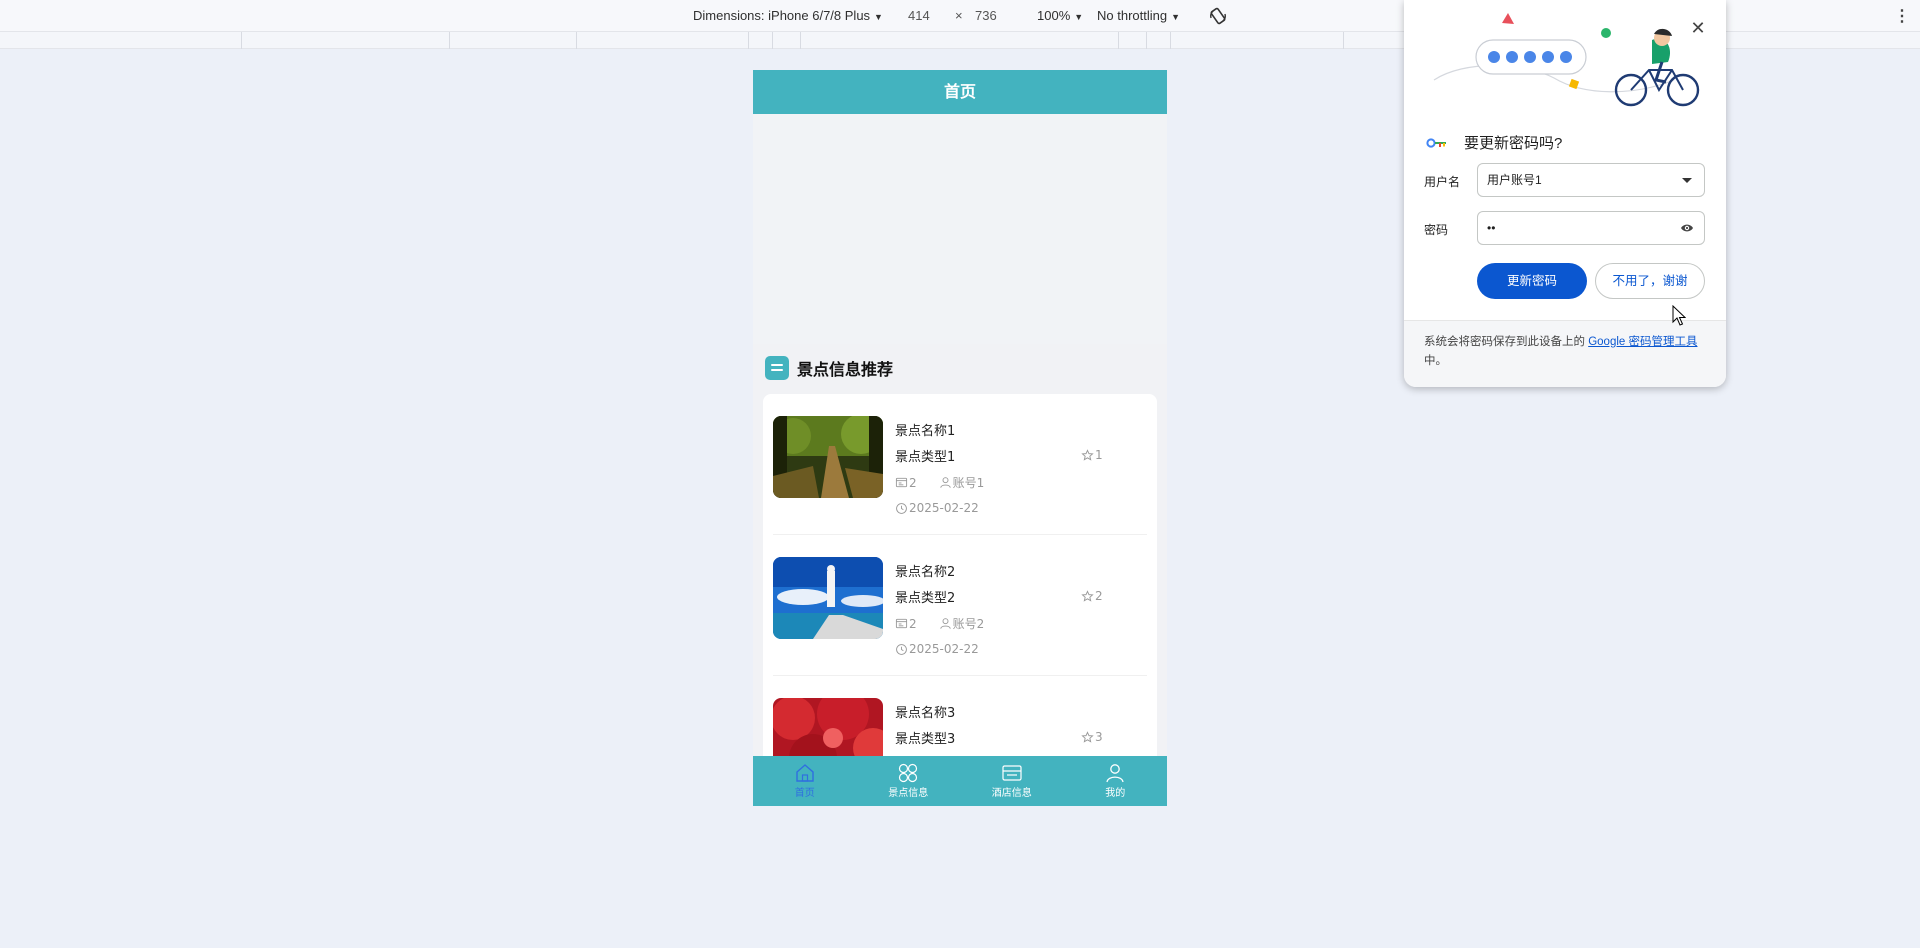 The image size is (1920, 948). I want to click on password-manager-link: Google 密码管理工具, so click(1642, 342).